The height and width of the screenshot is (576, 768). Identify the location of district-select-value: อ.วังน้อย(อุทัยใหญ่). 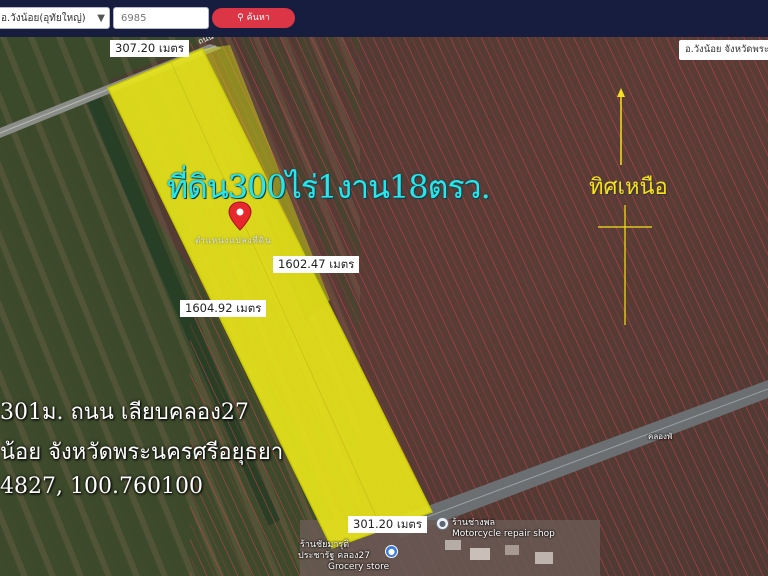
(43, 18).